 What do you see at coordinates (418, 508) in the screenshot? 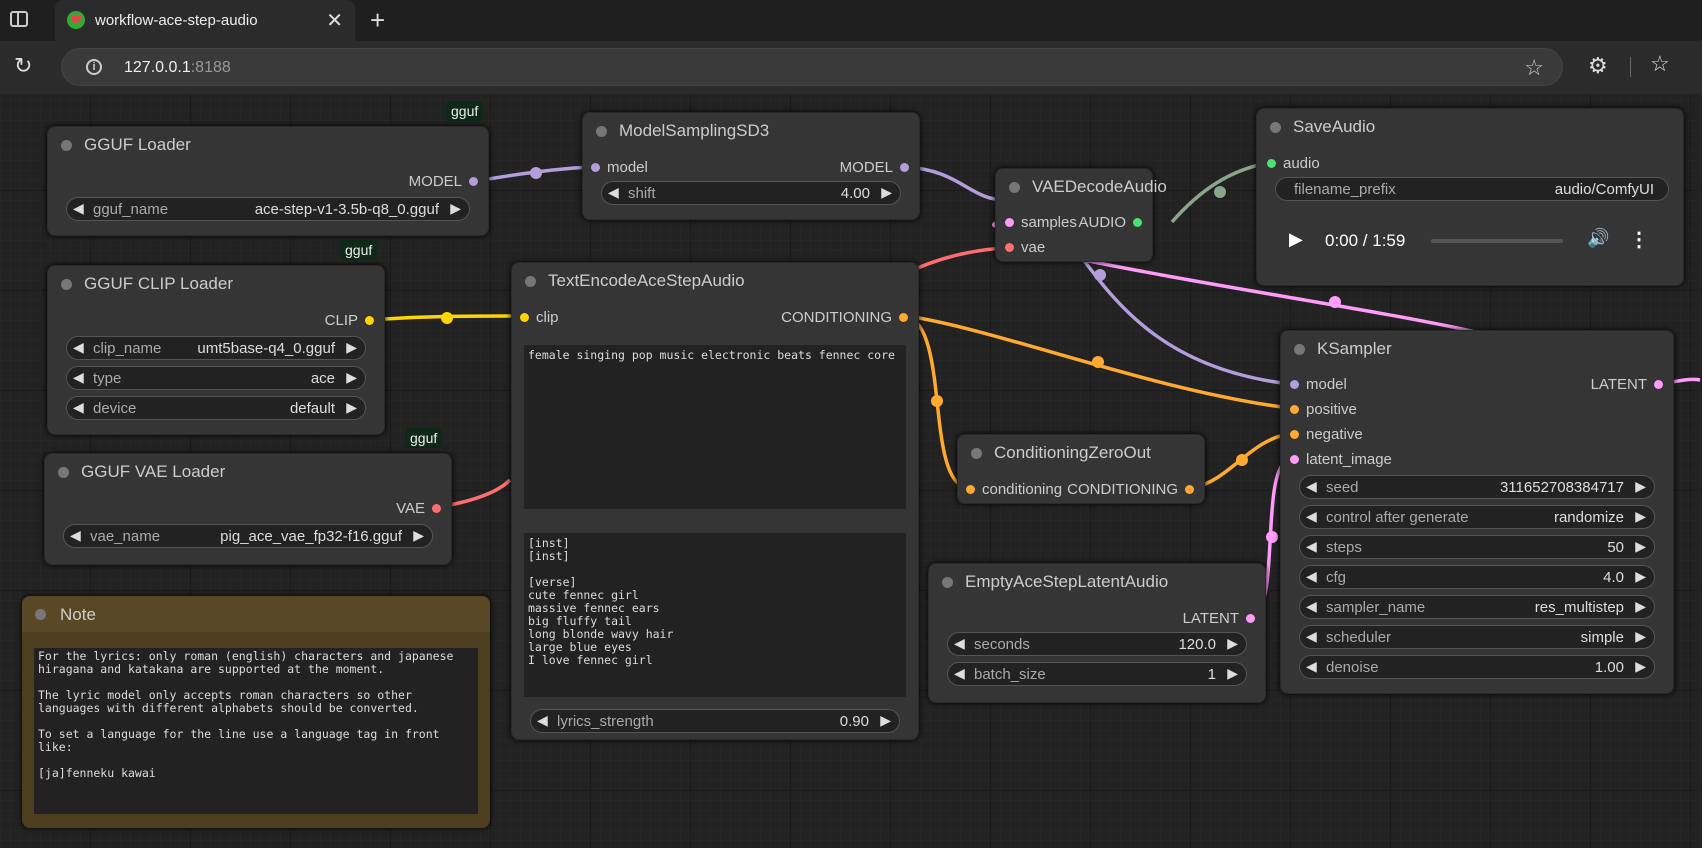
I see `output-vae: VAE` at bounding box center [418, 508].